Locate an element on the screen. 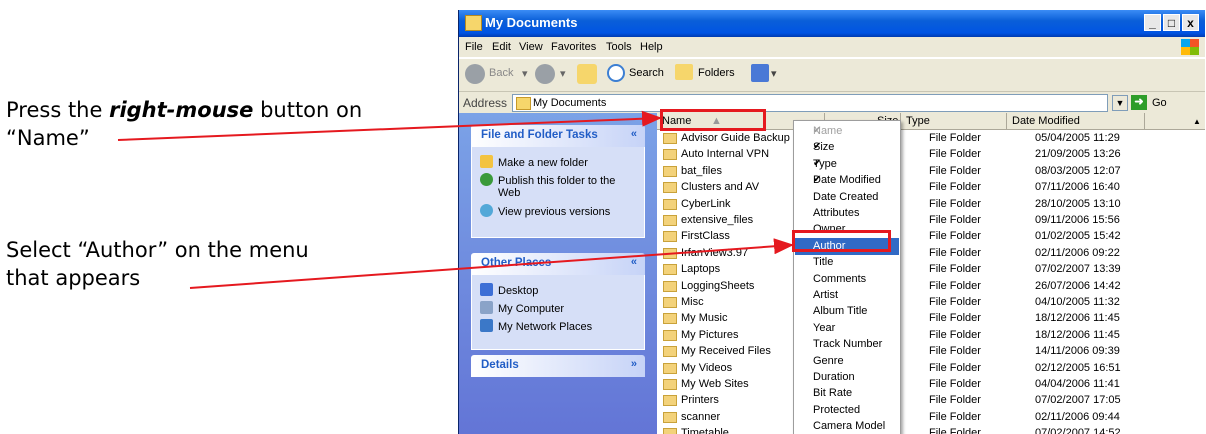  arrow-to-author is located at coordinates (491, 263).